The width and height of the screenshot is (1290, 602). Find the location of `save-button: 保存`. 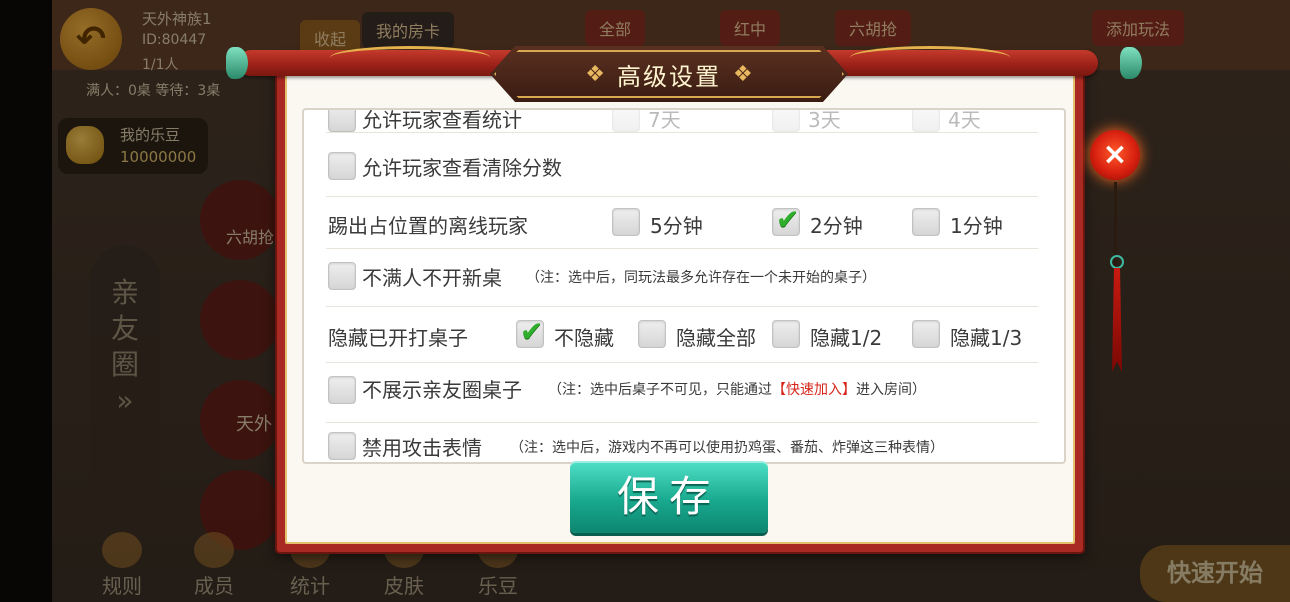

save-button: 保存 is located at coordinates (669, 497).